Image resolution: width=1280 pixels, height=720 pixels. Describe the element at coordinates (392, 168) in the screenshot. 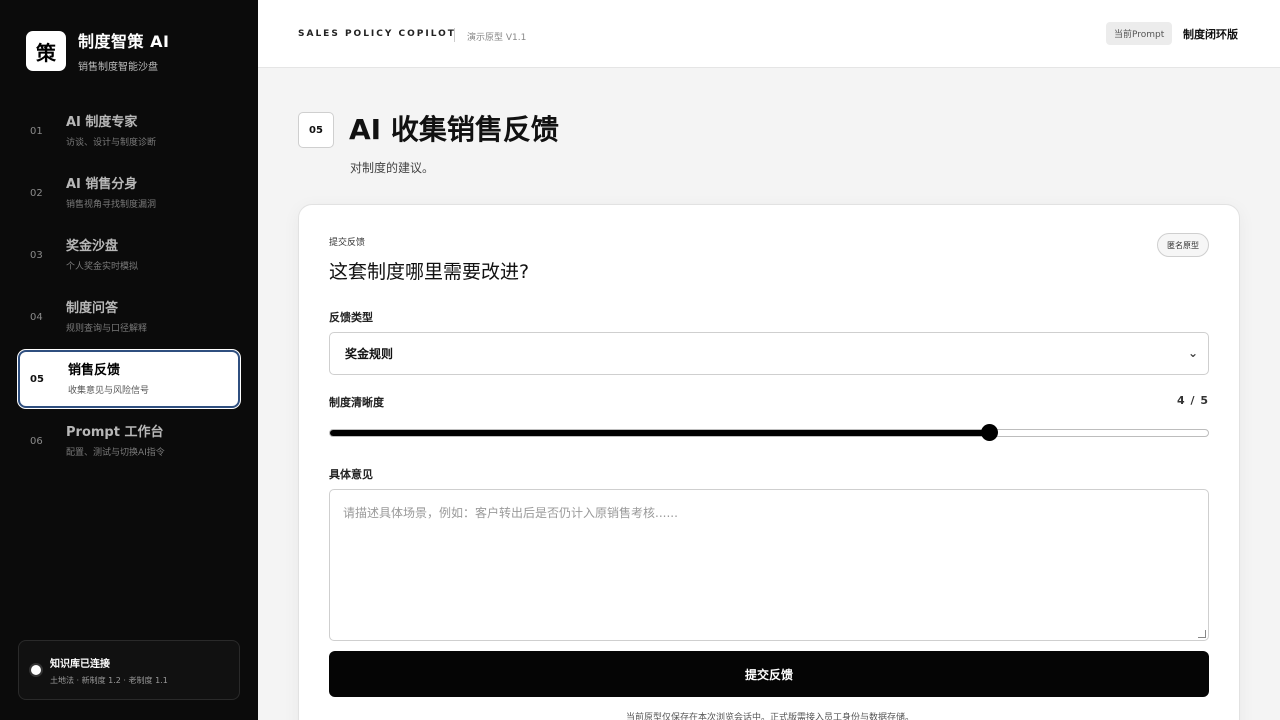

I see `page-subtitle: 对制度的建议。` at that location.